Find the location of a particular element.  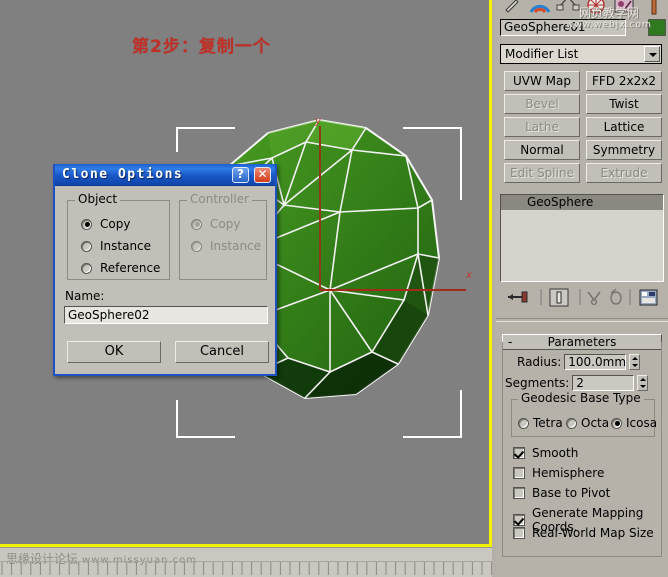

modifier-button-symmetry: Symmetry is located at coordinates (624, 150).